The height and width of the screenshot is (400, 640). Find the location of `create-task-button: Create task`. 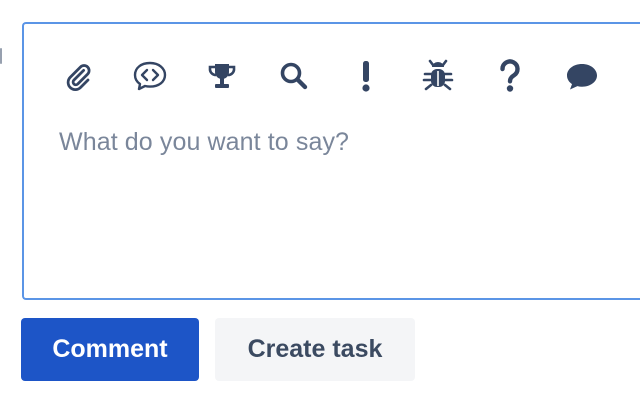

create-task-button: Create task is located at coordinates (315, 349).